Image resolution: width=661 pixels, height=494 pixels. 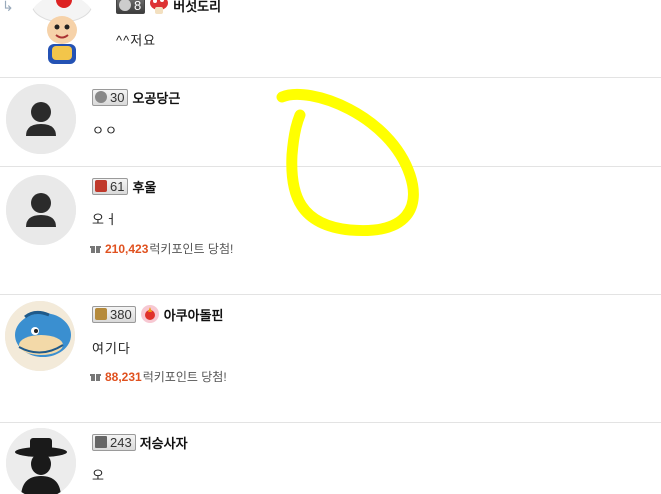 What do you see at coordinates (98, 475) in the screenshot?
I see `comment-text: 오` at bounding box center [98, 475].